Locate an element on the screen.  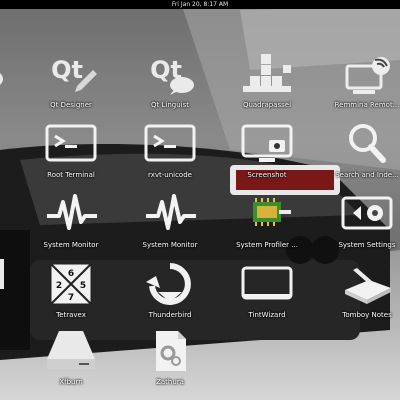
app-xfburn: Xfburn is located at coordinates (71, 363).